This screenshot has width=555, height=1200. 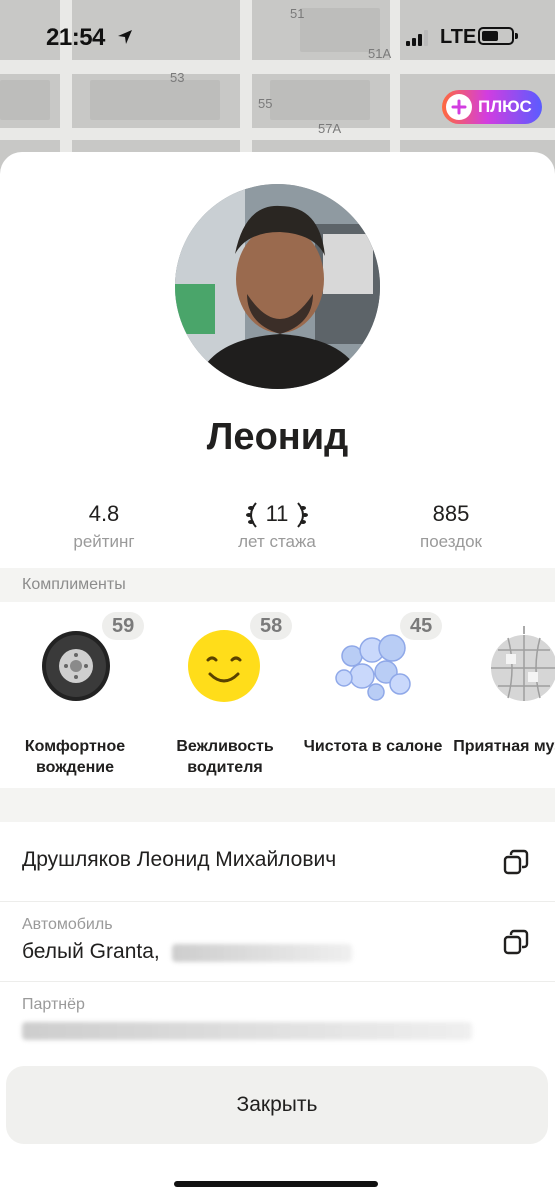 What do you see at coordinates (104, 541) in the screenshot?
I see `rating-label: рейтинг` at bounding box center [104, 541].